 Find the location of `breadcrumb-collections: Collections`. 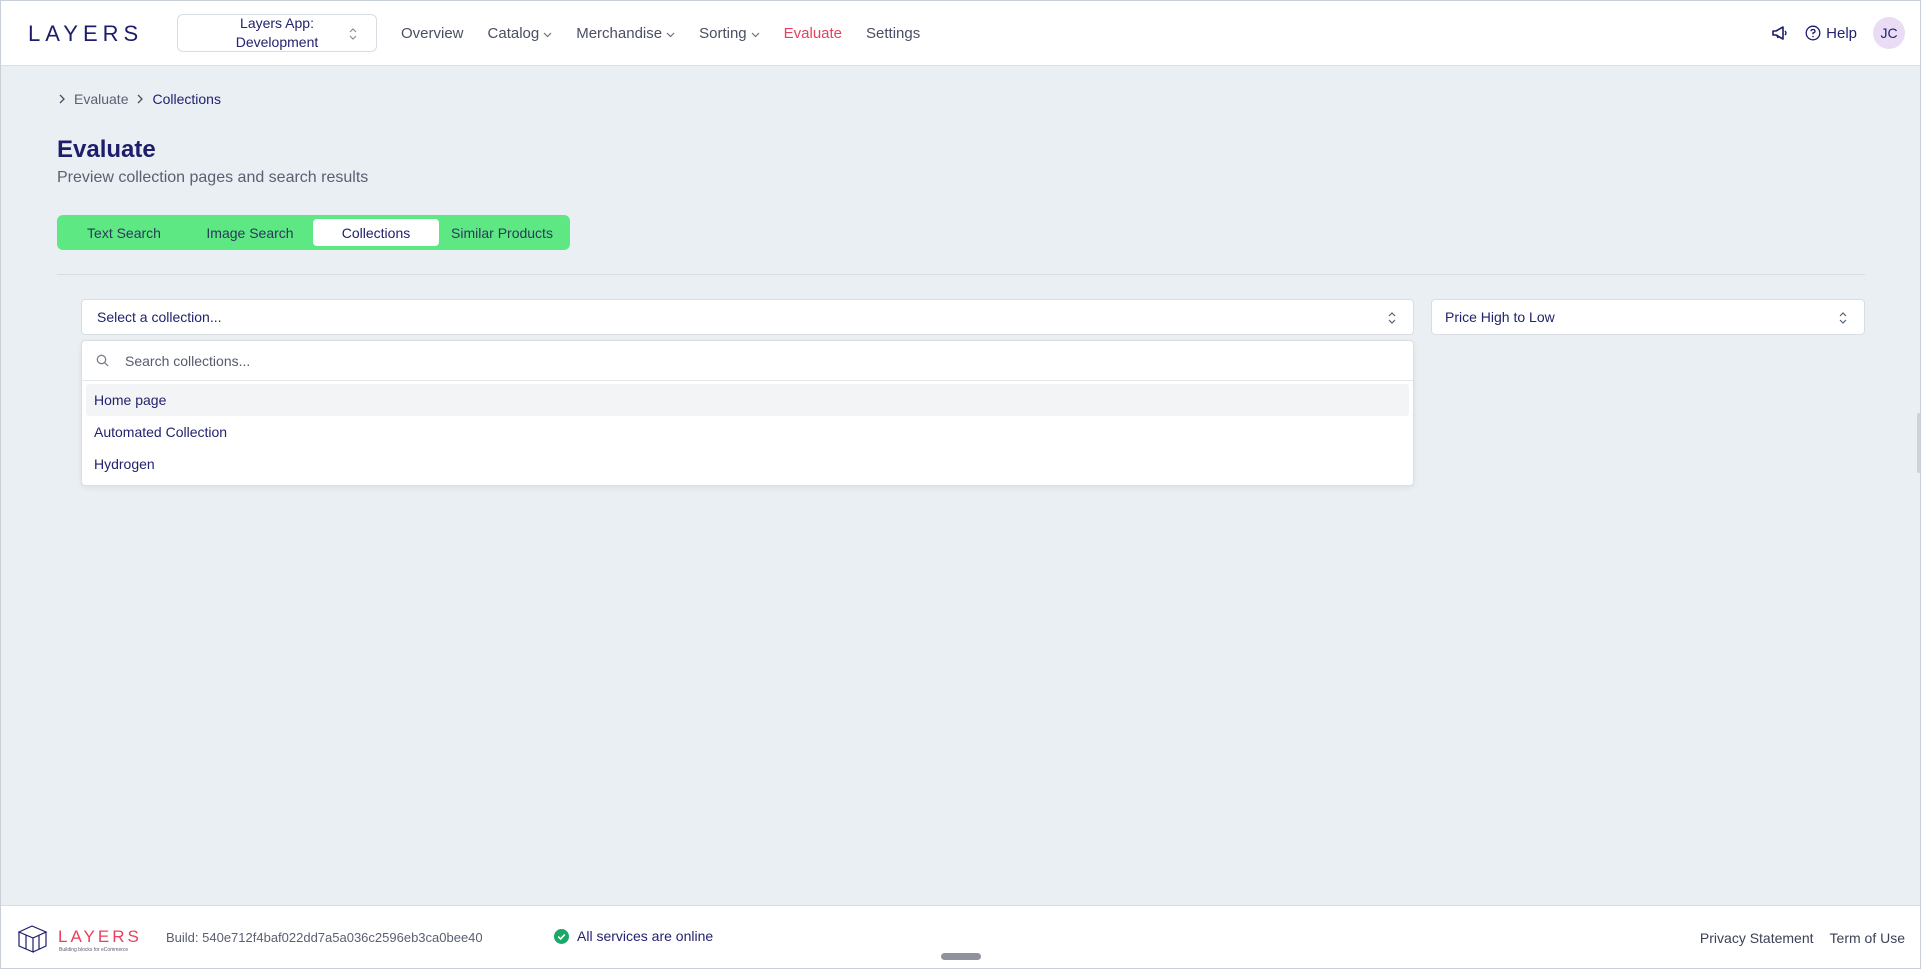

breadcrumb-collections: Collections is located at coordinates (186, 99).